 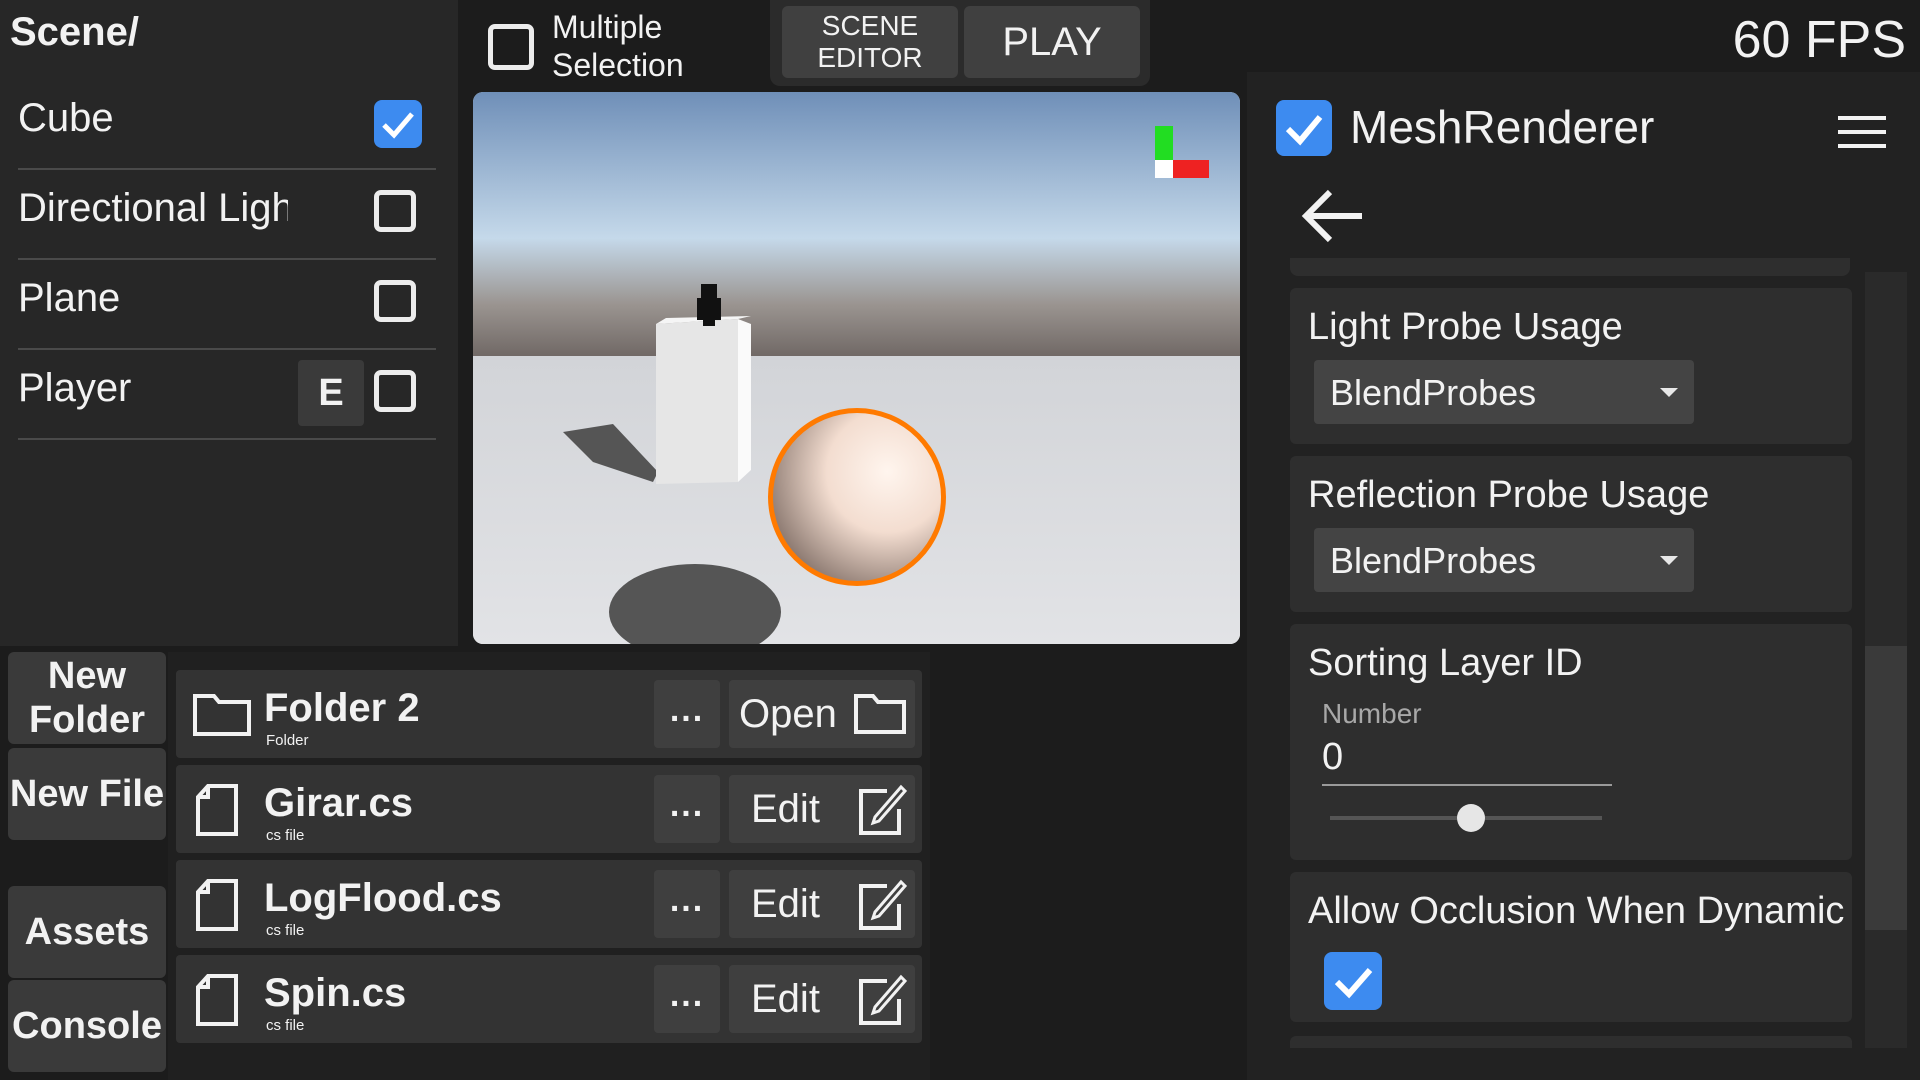 What do you see at coordinates (1471, 818) in the screenshot?
I see `slider-handle` at bounding box center [1471, 818].